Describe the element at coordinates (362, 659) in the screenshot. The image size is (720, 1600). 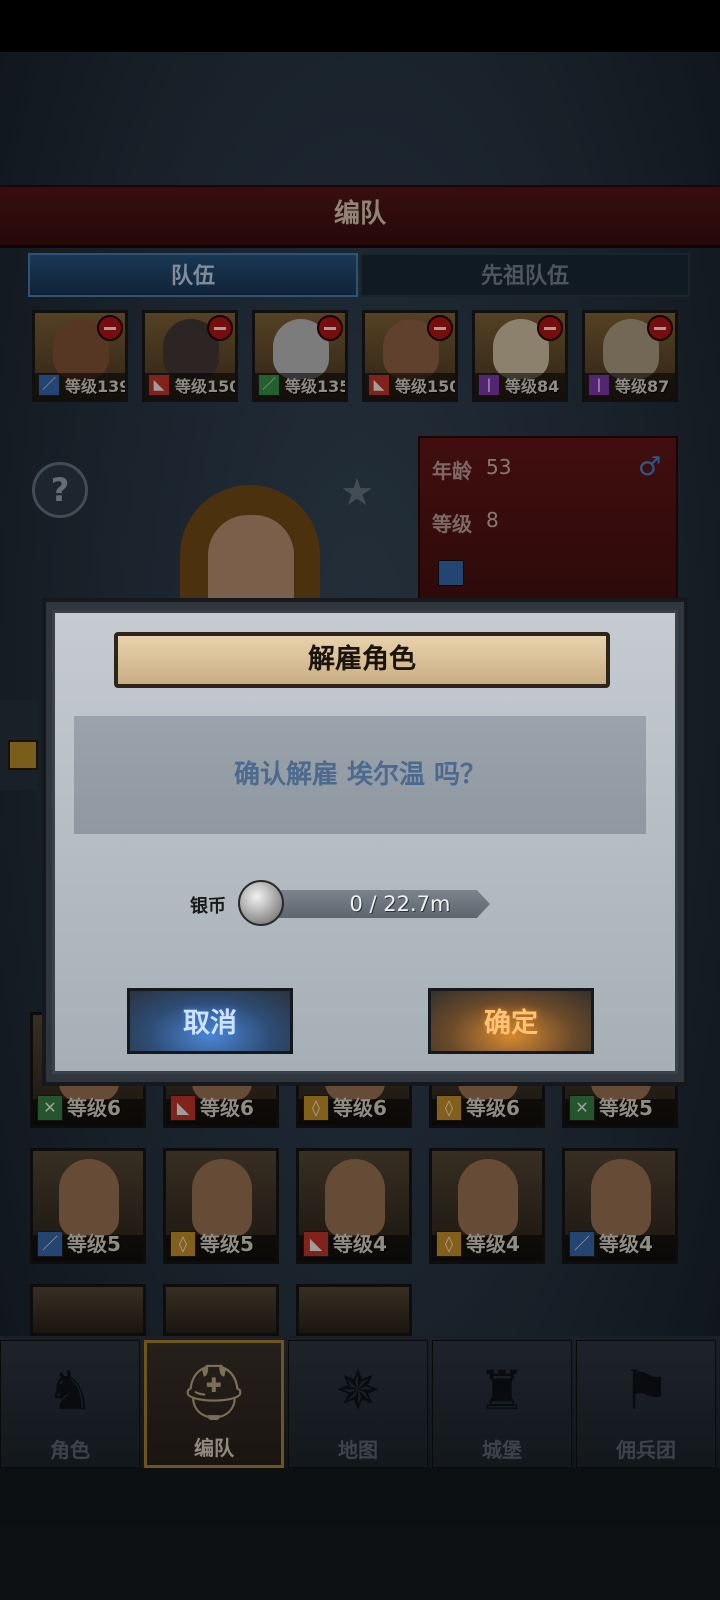
I see `dialog-title: 解雇角色` at that location.